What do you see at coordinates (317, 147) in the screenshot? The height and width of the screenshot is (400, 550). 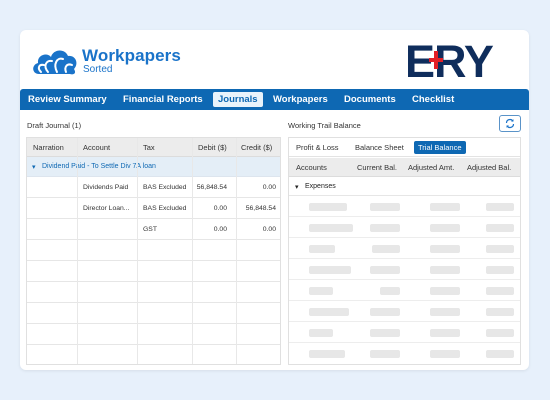 I see `tab-profit-loss: Profit & Loss` at bounding box center [317, 147].